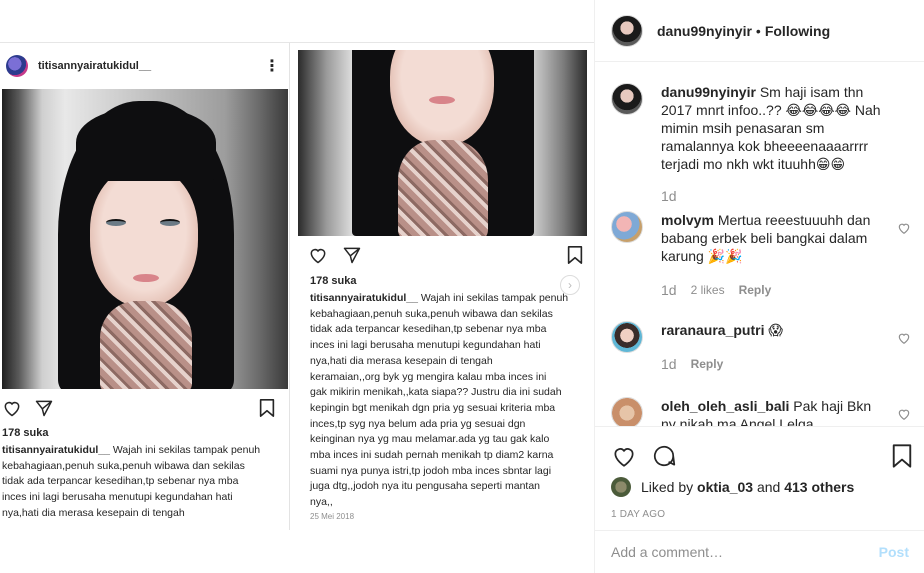  I want to click on comment-username: oleh_oleh_asli_bali, so click(725, 406).